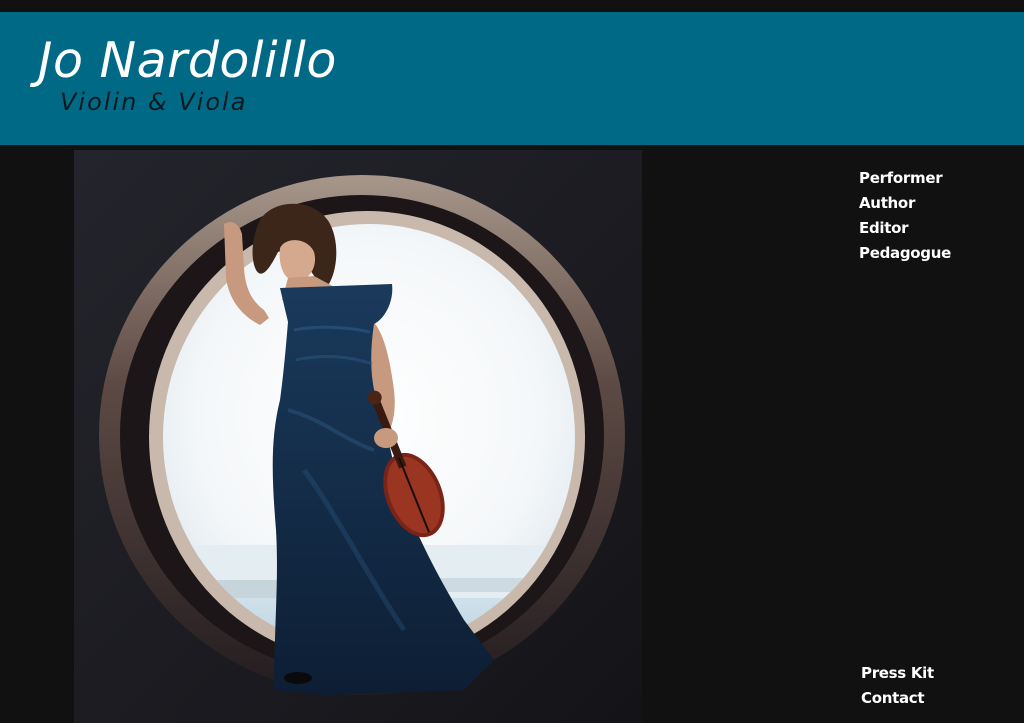  I want to click on primary-nav: Performer Author Editor Pedagogue, so click(905, 217).